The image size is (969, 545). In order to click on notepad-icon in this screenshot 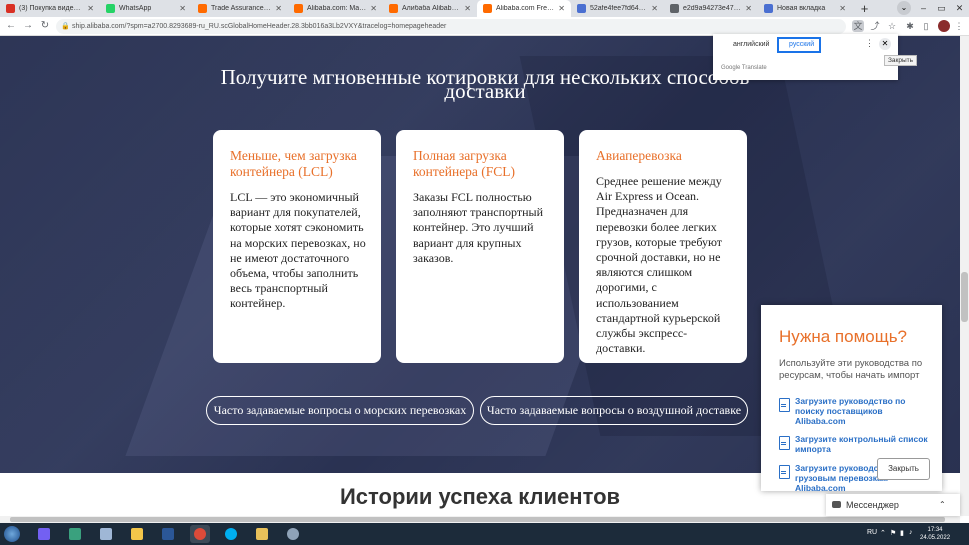, I will do `click(106, 534)`.